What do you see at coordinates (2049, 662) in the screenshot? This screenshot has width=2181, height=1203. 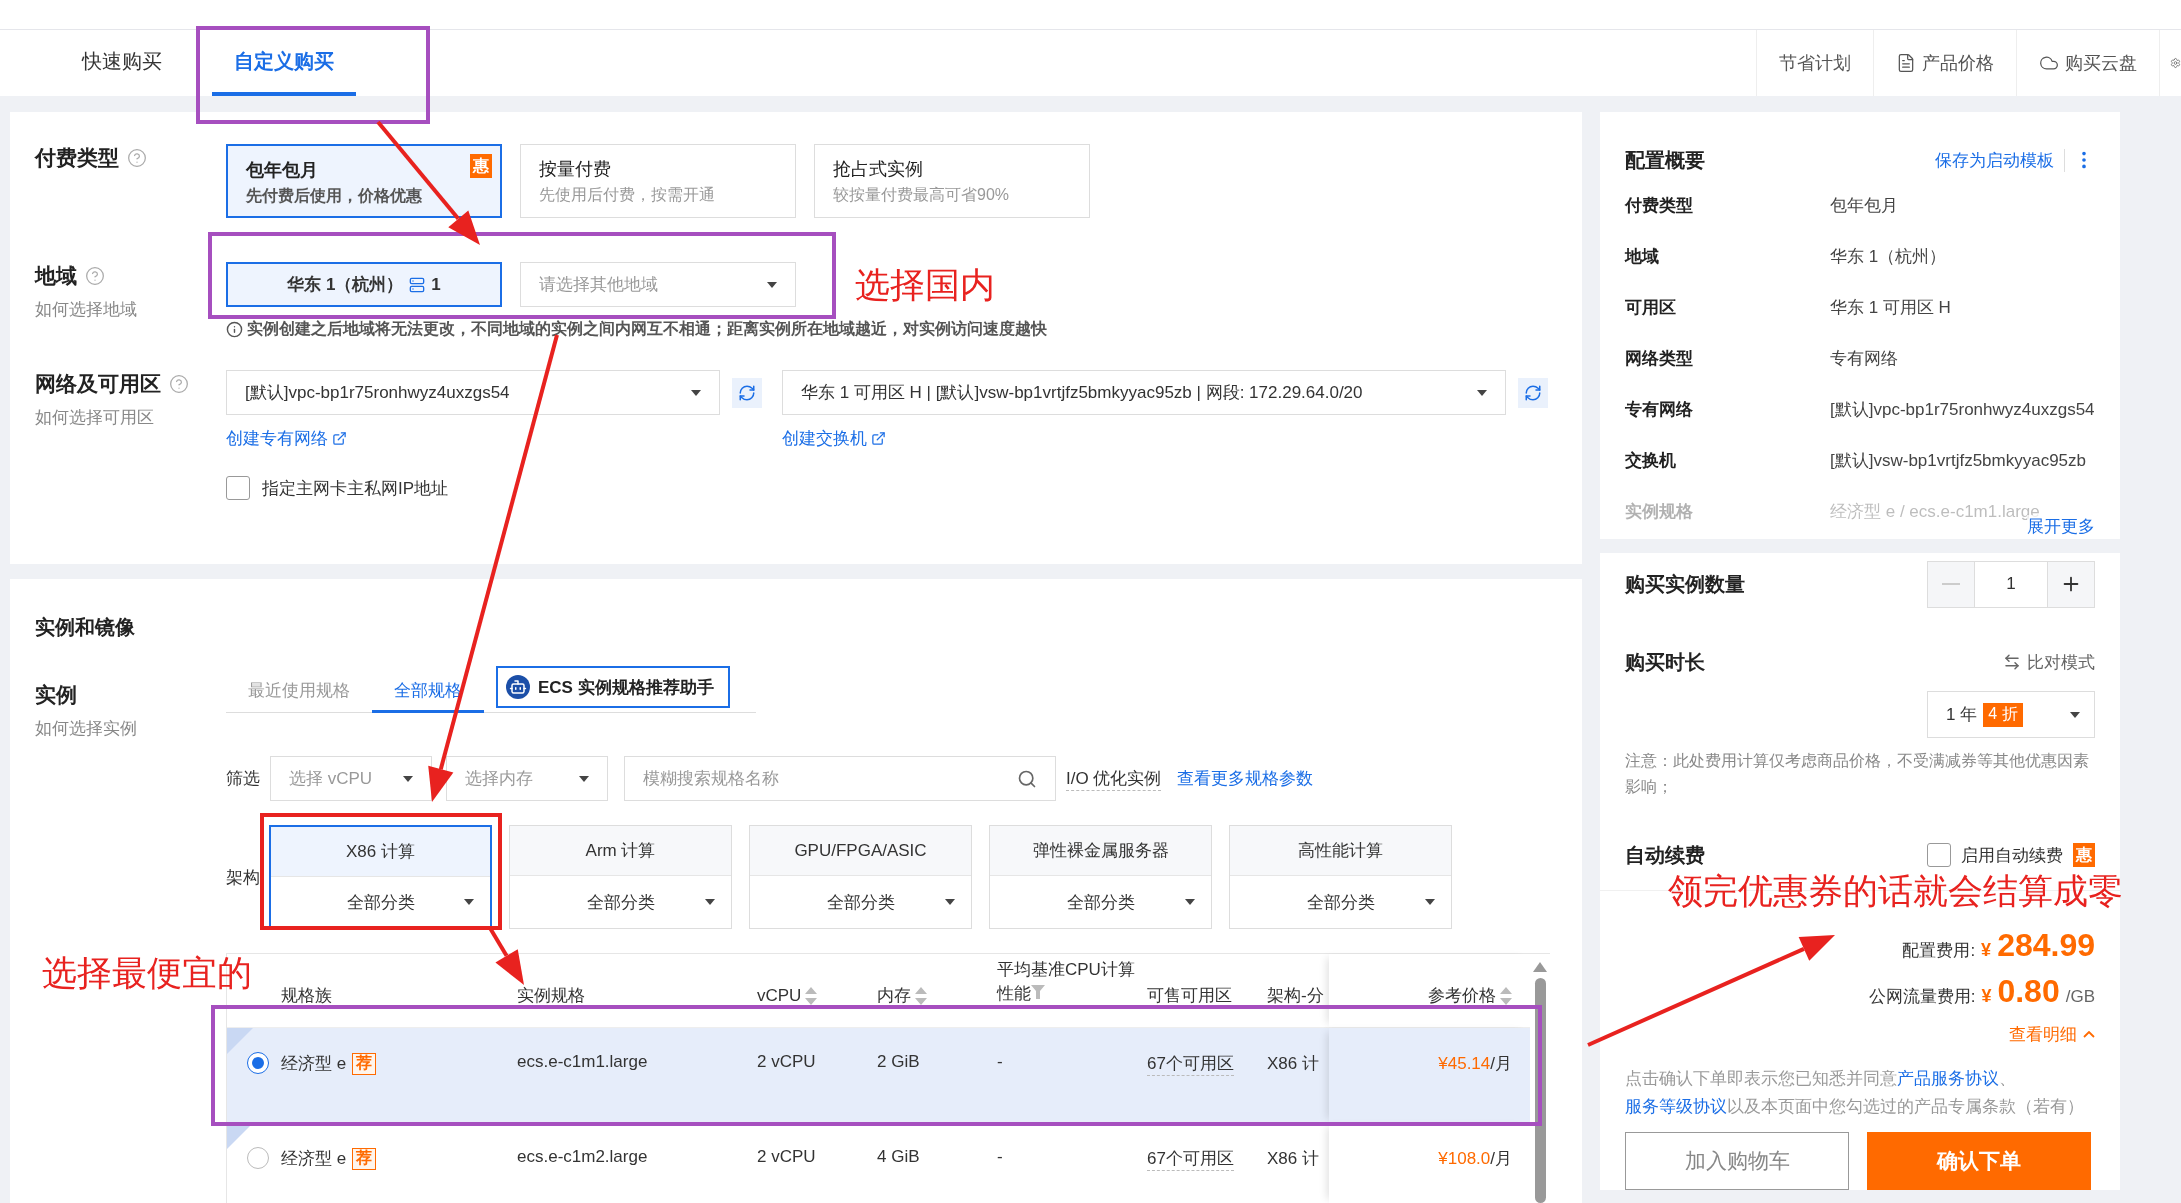 I see `compare-mode-link: 比对模式` at bounding box center [2049, 662].